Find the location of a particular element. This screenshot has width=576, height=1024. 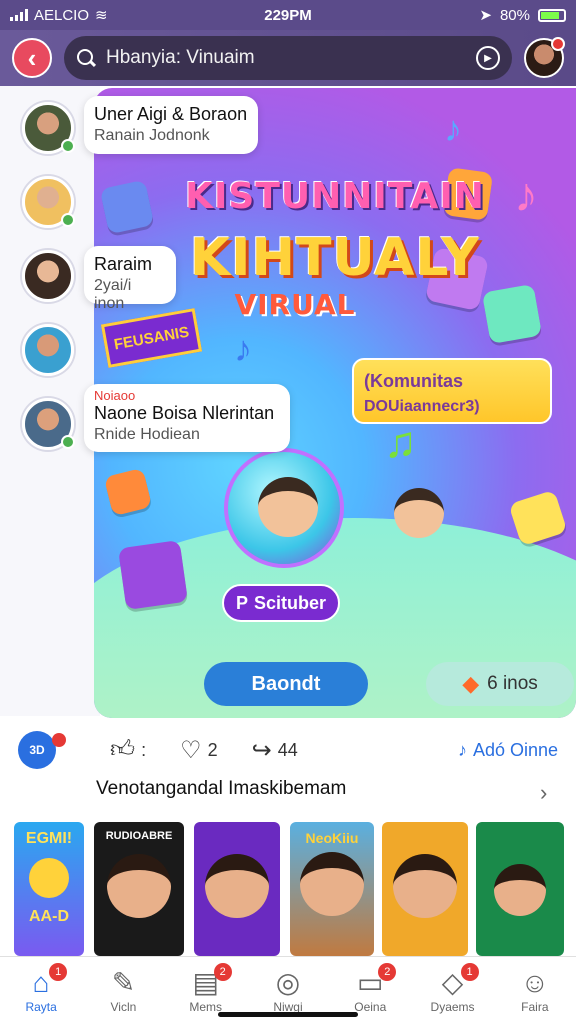

box-tile-icon is located at coordinates (153, 575).